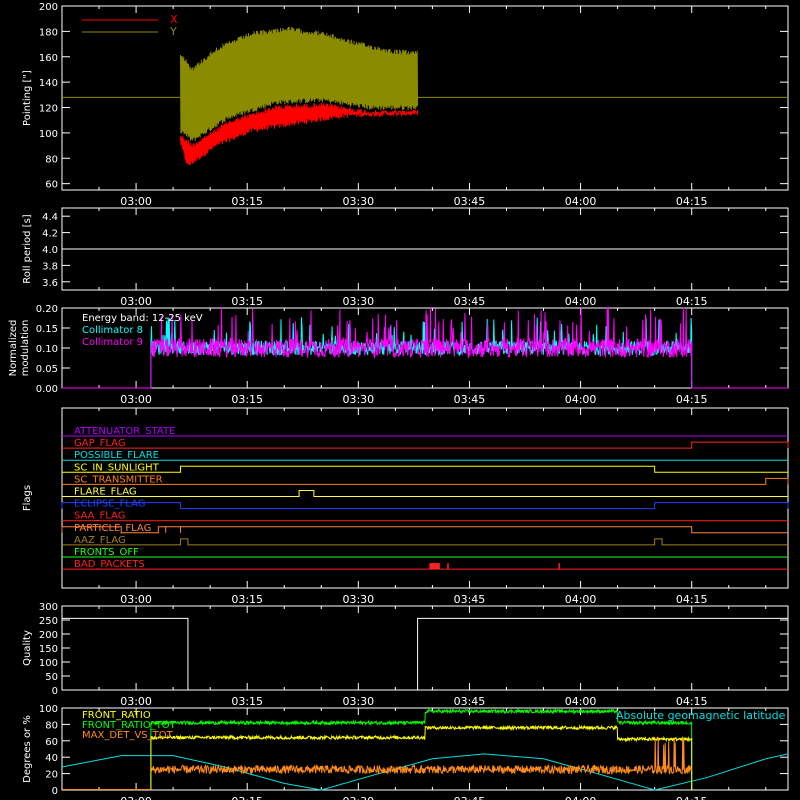 The height and width of the screenshot is (800, 800). Describe the element at coordinates (425, 654) in the screenshot. I see `quality-line` at that location.